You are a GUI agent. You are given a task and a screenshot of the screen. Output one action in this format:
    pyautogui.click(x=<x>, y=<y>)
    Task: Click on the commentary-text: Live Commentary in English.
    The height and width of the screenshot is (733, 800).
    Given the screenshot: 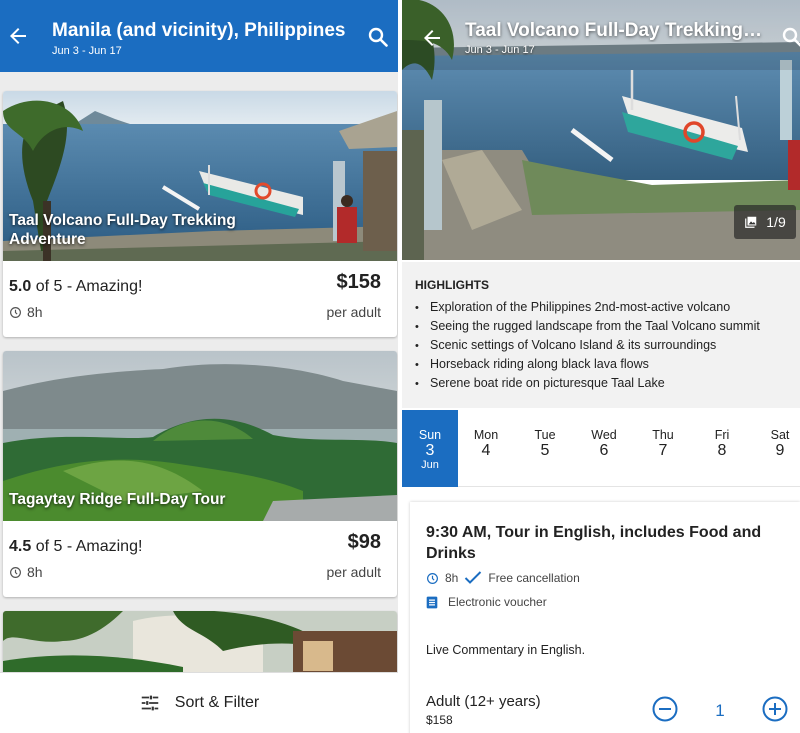 What is the action you would take?
    pyautogui.click(x=506, y=650)
    